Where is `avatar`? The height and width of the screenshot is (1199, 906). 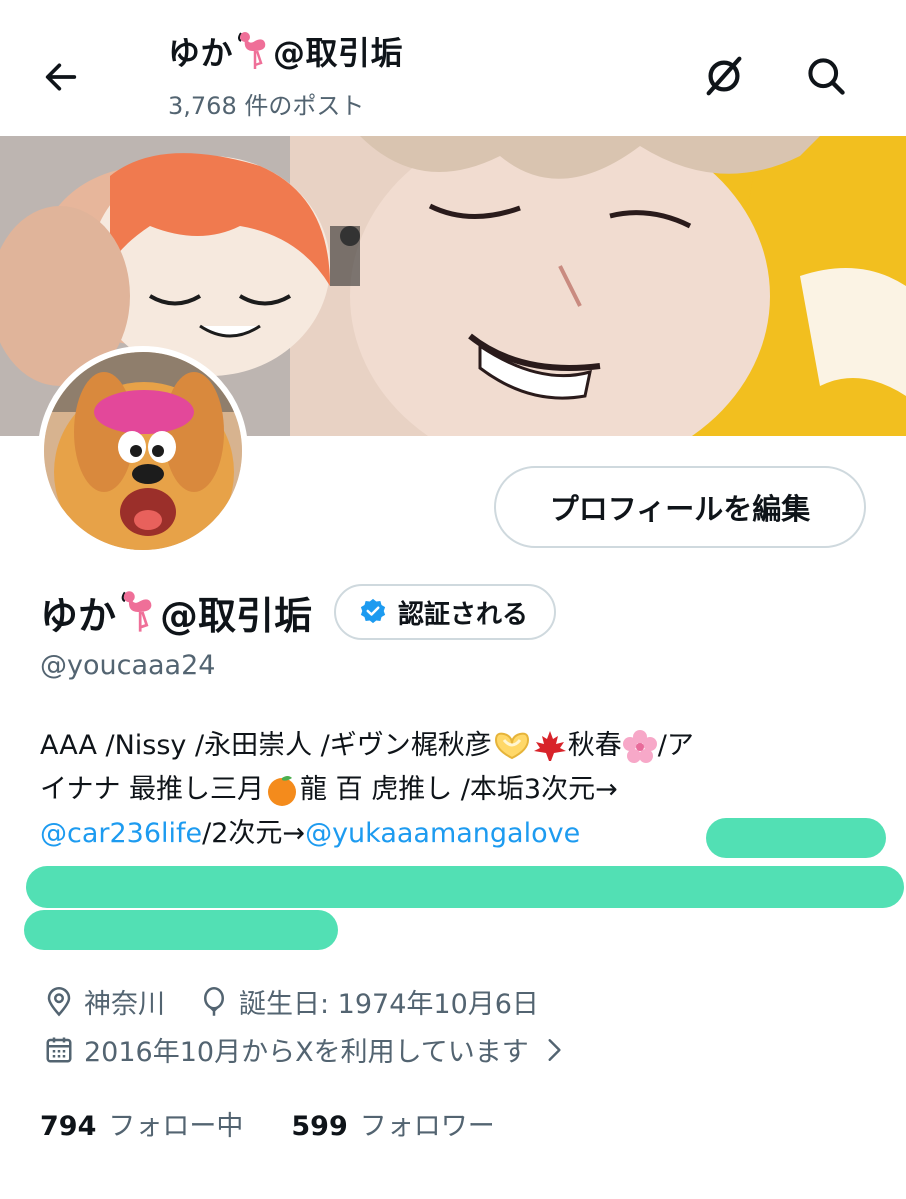 avatar is located at coordinates (143, 451).